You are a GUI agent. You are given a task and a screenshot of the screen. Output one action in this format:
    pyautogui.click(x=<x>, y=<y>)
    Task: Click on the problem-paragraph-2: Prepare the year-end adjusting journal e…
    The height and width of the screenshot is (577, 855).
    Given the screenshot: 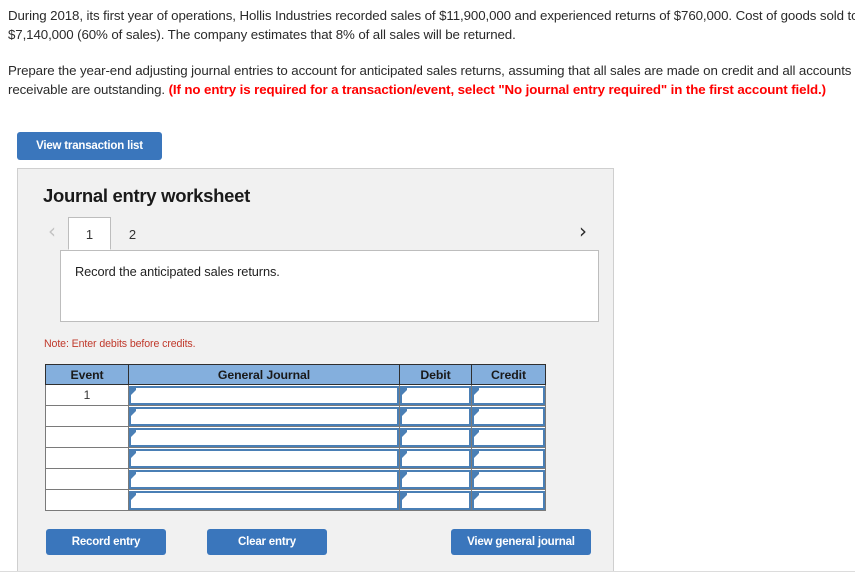 What is the action you would take?
    pyautogui.click(x=431, y=80)
    